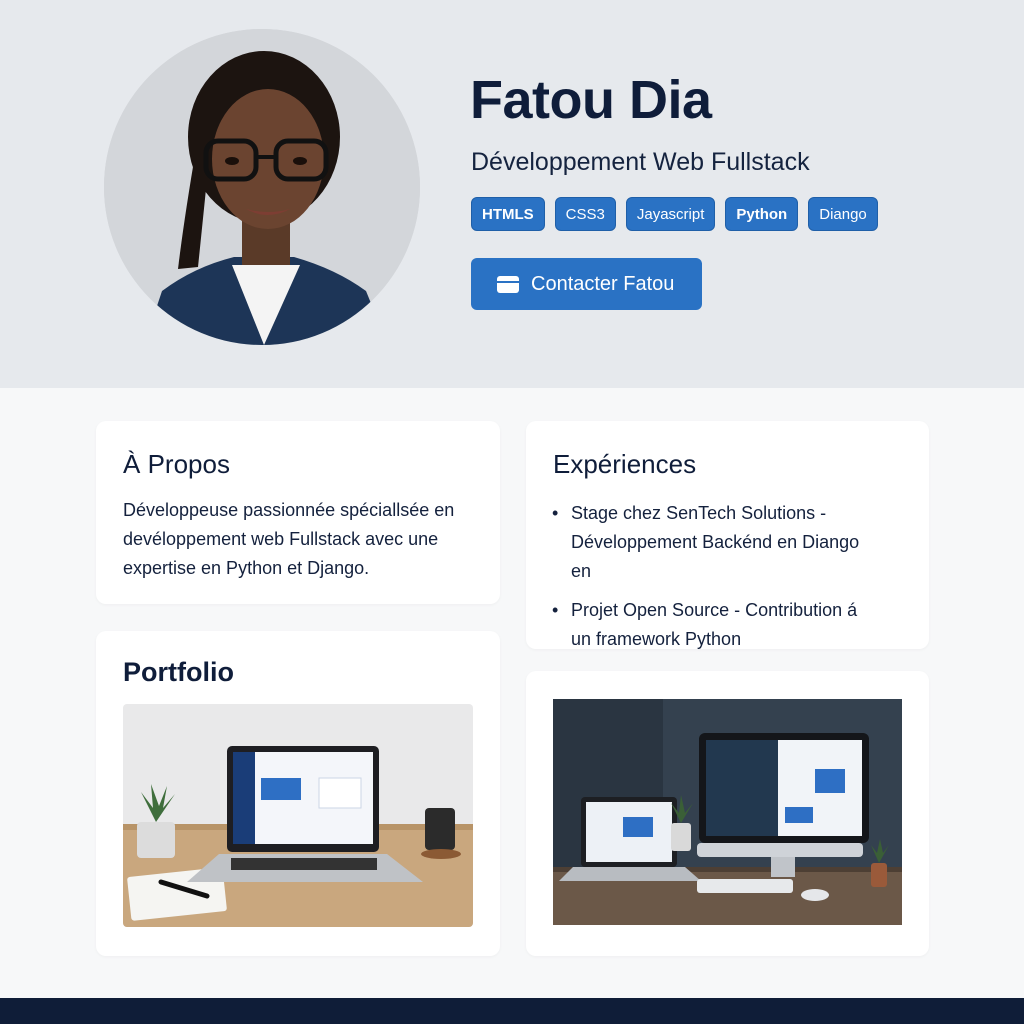 The image size is (1024, 1024). What do you see at coordinates (508, 214) in the screenshot?
I see `skill-tag-html: HTMLS` at bounding box center [508, 214].